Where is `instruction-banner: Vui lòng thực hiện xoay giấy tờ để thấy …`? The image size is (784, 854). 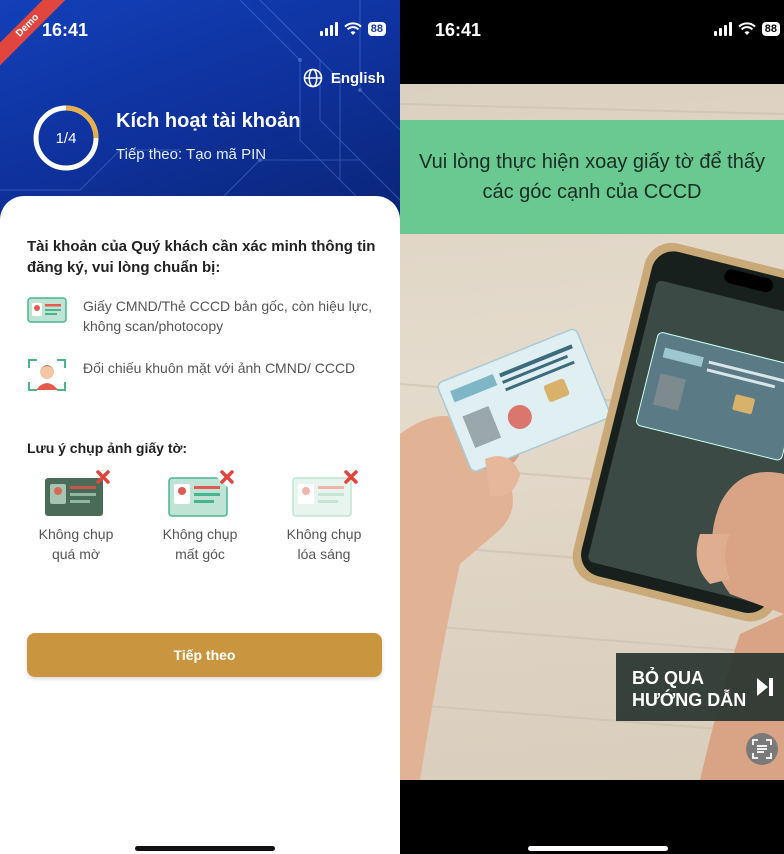
instruction-banner: Vui lòng thực hiện xoay giấy tờ để thấy … is located at coordinates (592, 177).